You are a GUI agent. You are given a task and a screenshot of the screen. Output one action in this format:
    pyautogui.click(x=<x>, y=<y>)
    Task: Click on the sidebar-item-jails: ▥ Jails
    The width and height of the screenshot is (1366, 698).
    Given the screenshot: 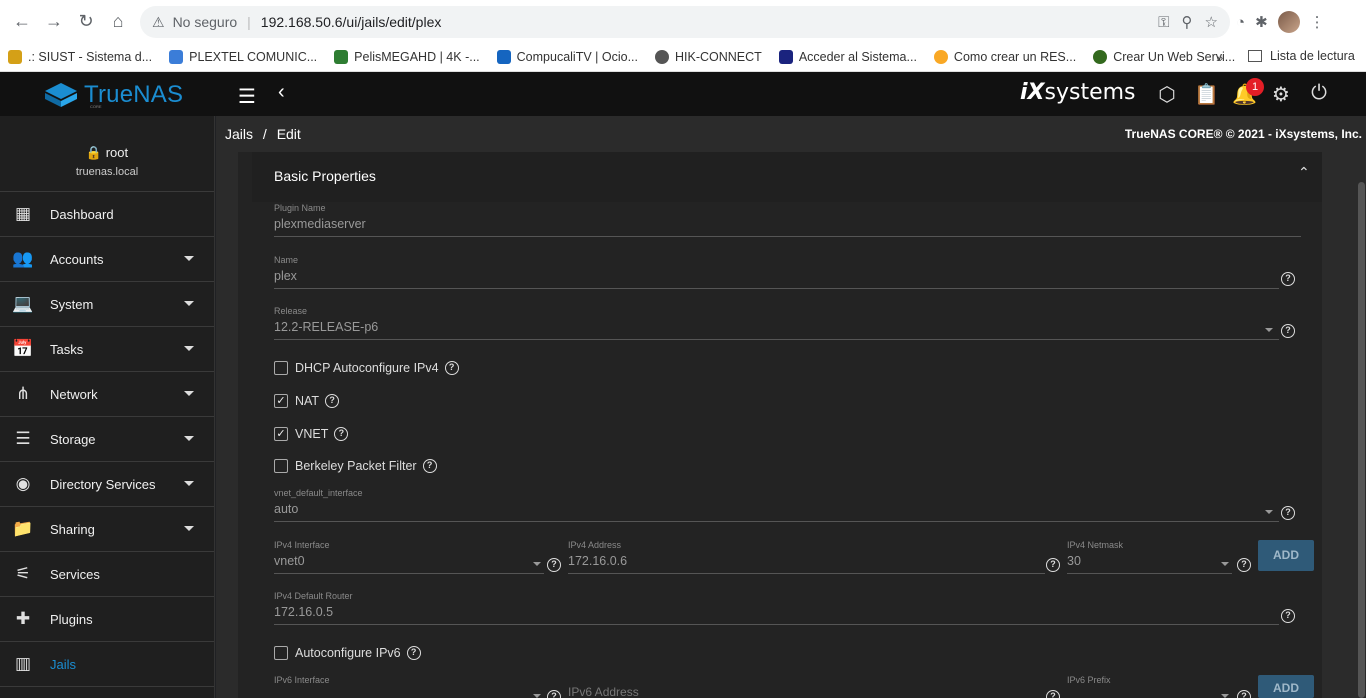 What is the action you would take?
    pyautogui.click(x=107, y=664)
    